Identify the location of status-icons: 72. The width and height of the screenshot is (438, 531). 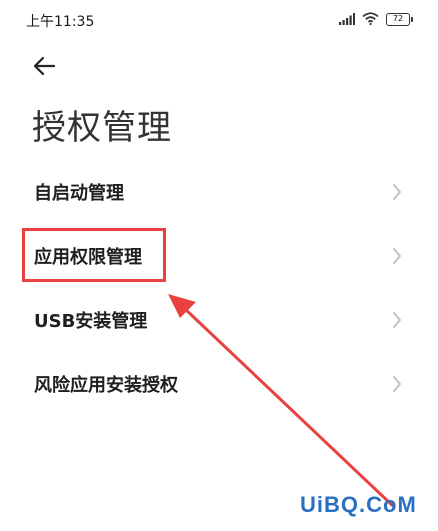
(376, 19).